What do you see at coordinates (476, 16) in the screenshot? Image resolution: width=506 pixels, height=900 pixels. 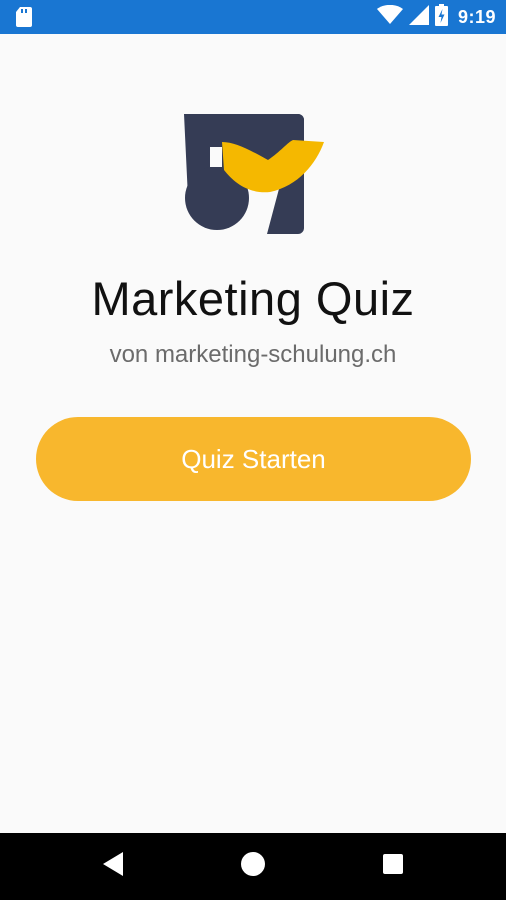 I see `clock: 9:19` at bounding box center [476, 16].